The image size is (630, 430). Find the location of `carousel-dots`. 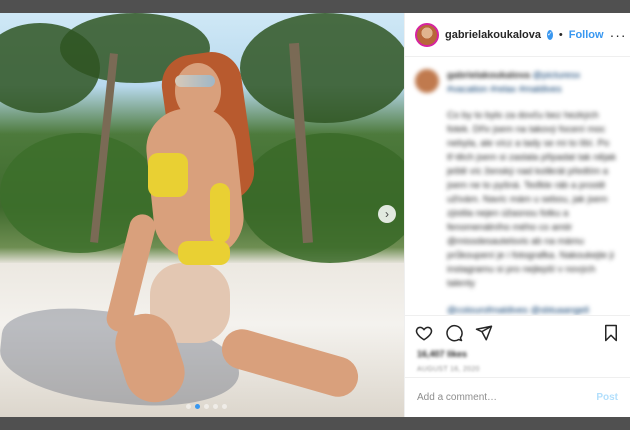

carousel-dots is located at coordinates (206, 406).